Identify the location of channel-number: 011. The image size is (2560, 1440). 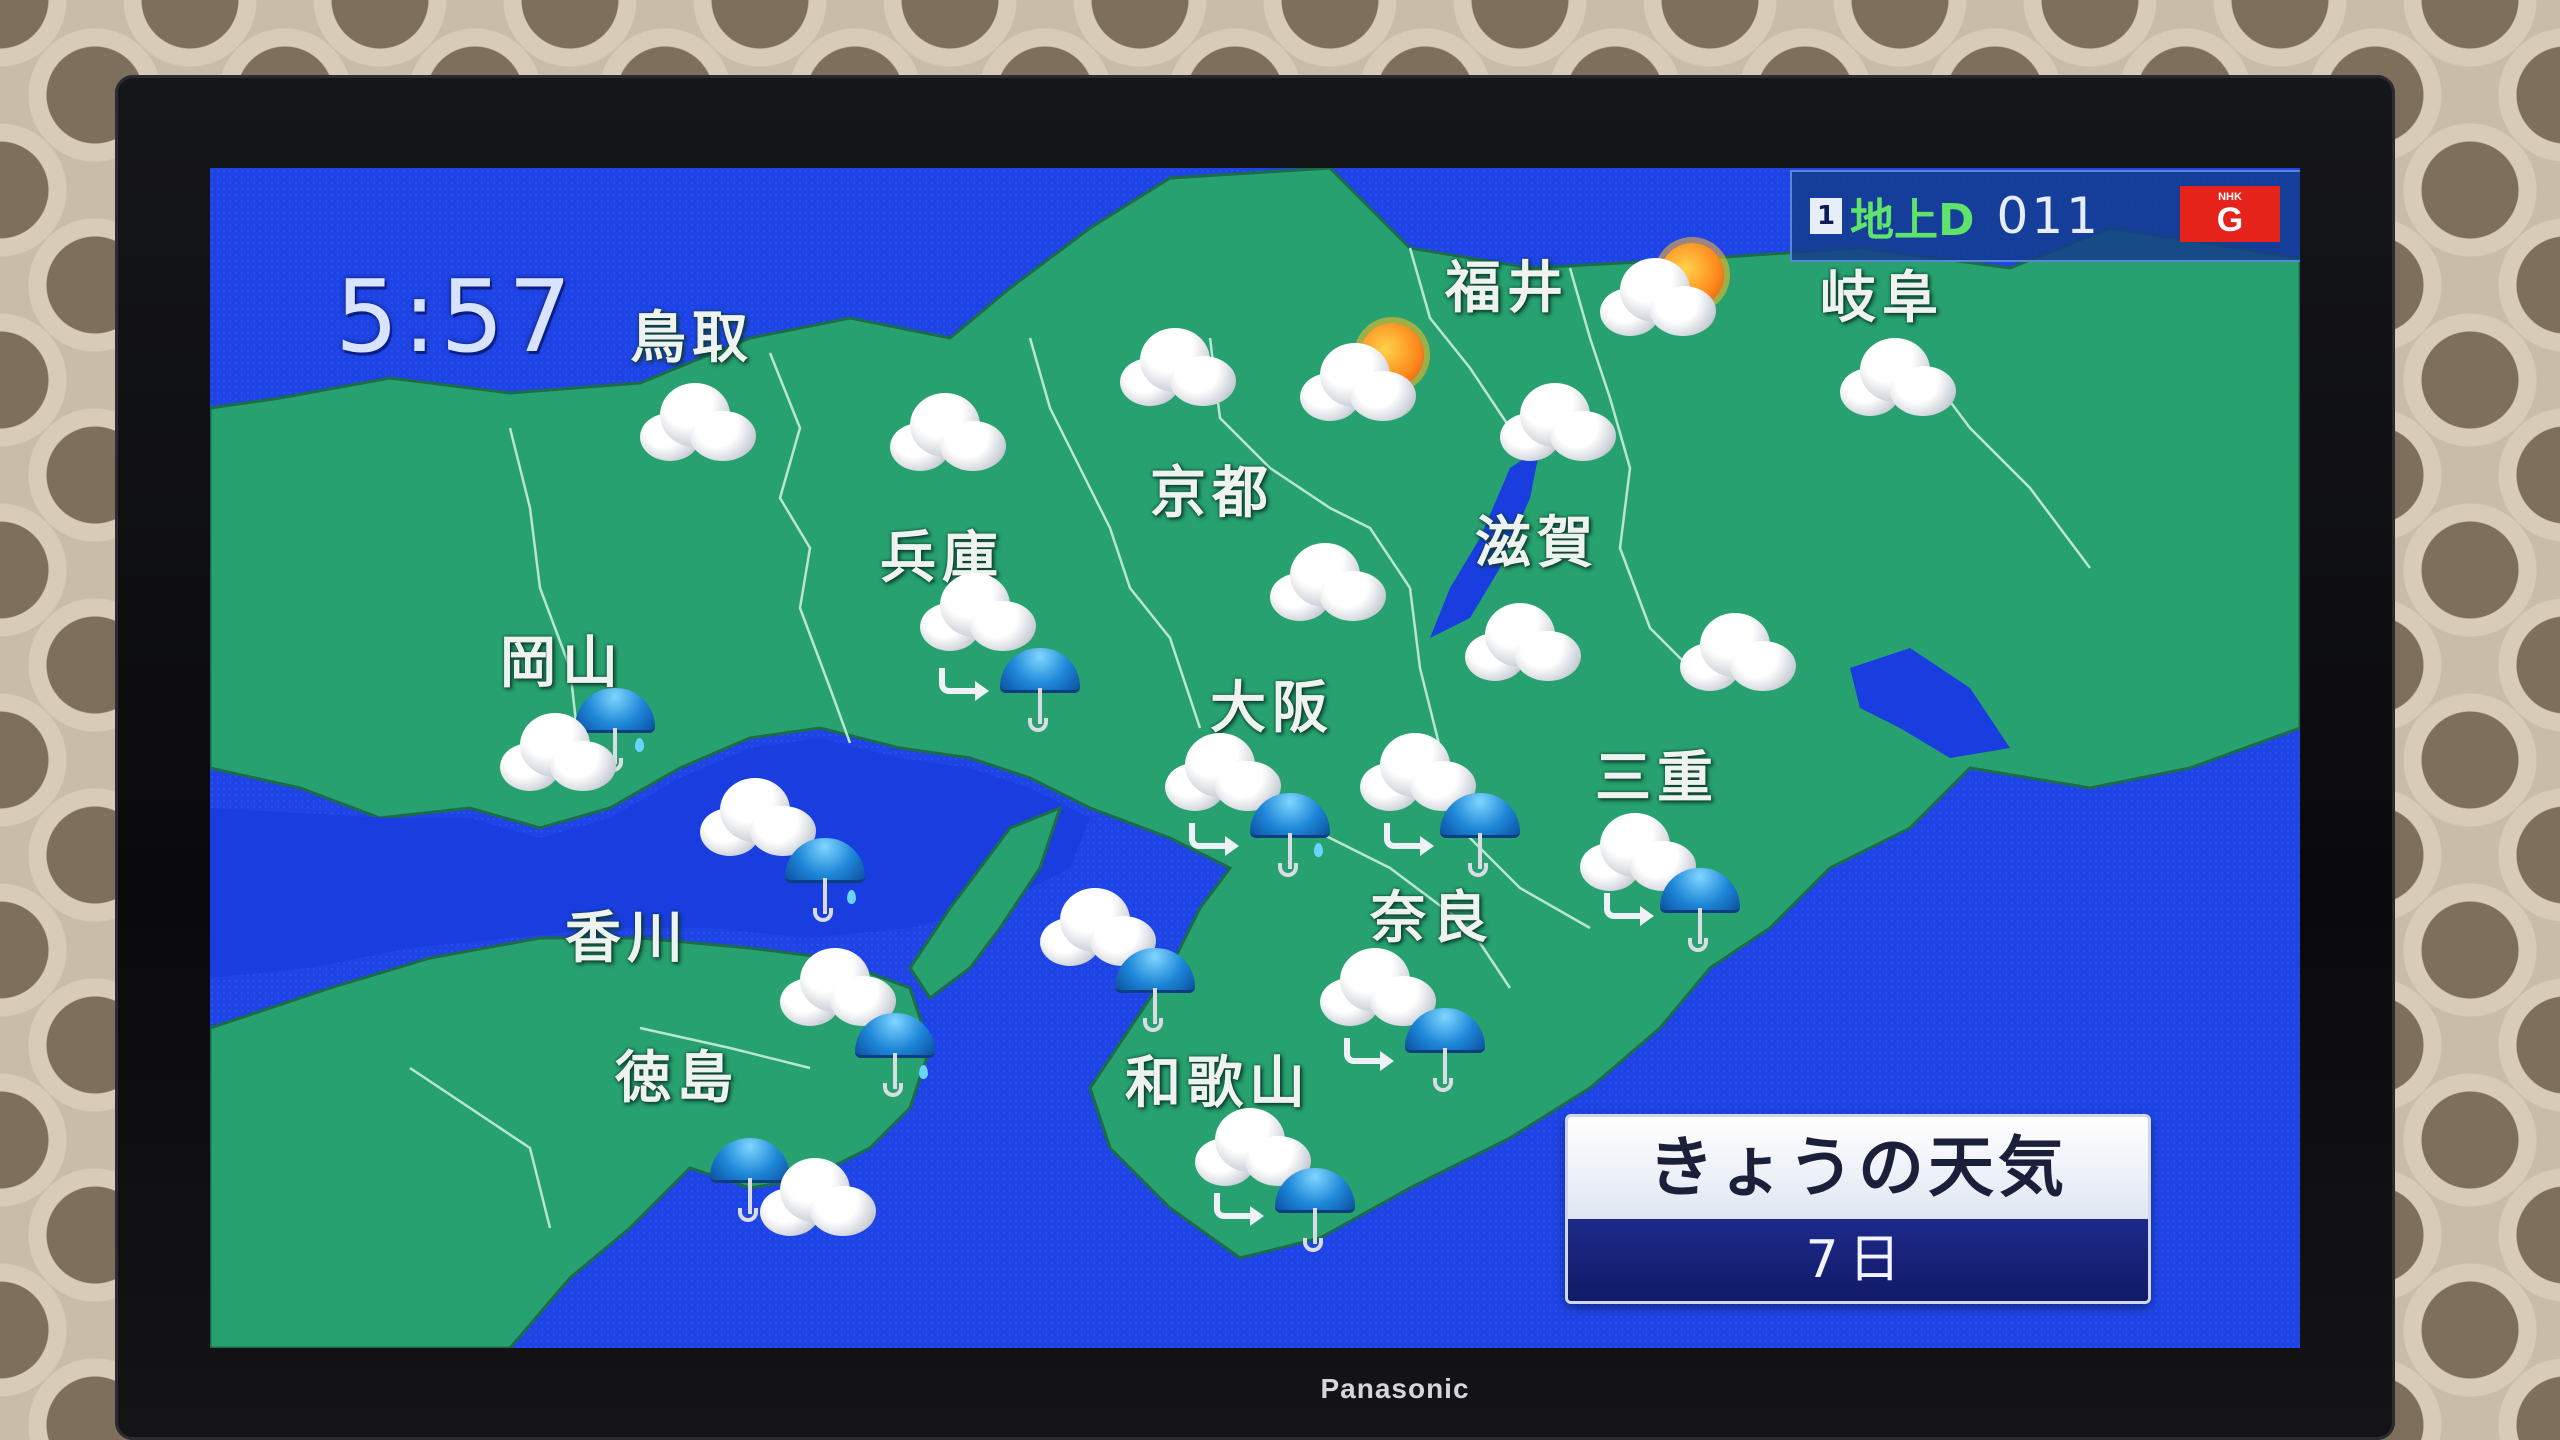
(2048, 216).